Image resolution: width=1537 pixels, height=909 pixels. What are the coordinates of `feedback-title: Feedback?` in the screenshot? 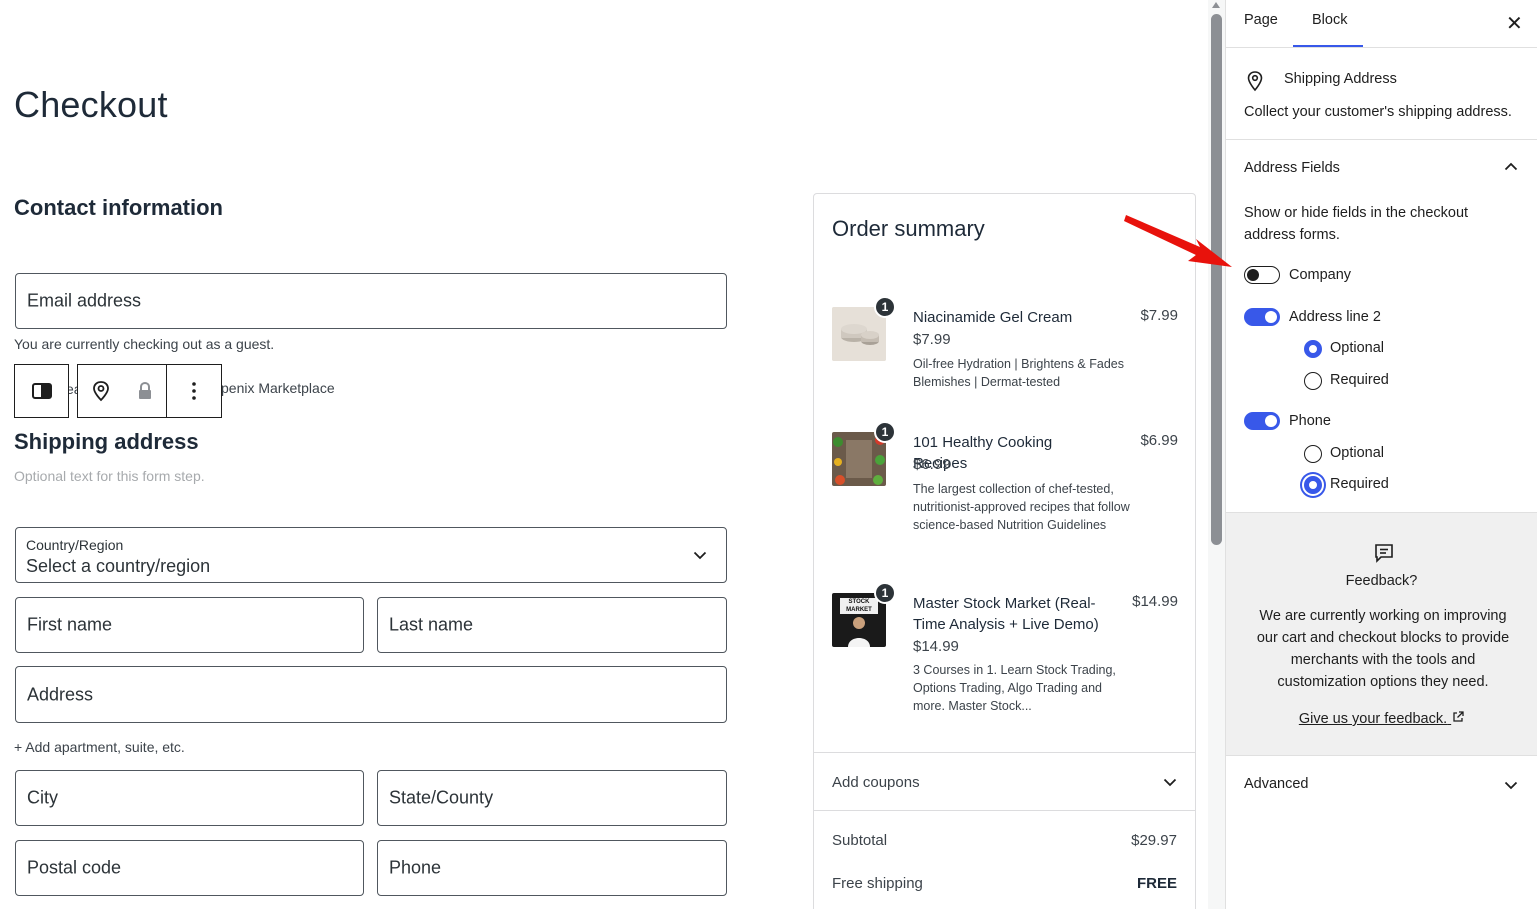 It's located at (1381, 581).